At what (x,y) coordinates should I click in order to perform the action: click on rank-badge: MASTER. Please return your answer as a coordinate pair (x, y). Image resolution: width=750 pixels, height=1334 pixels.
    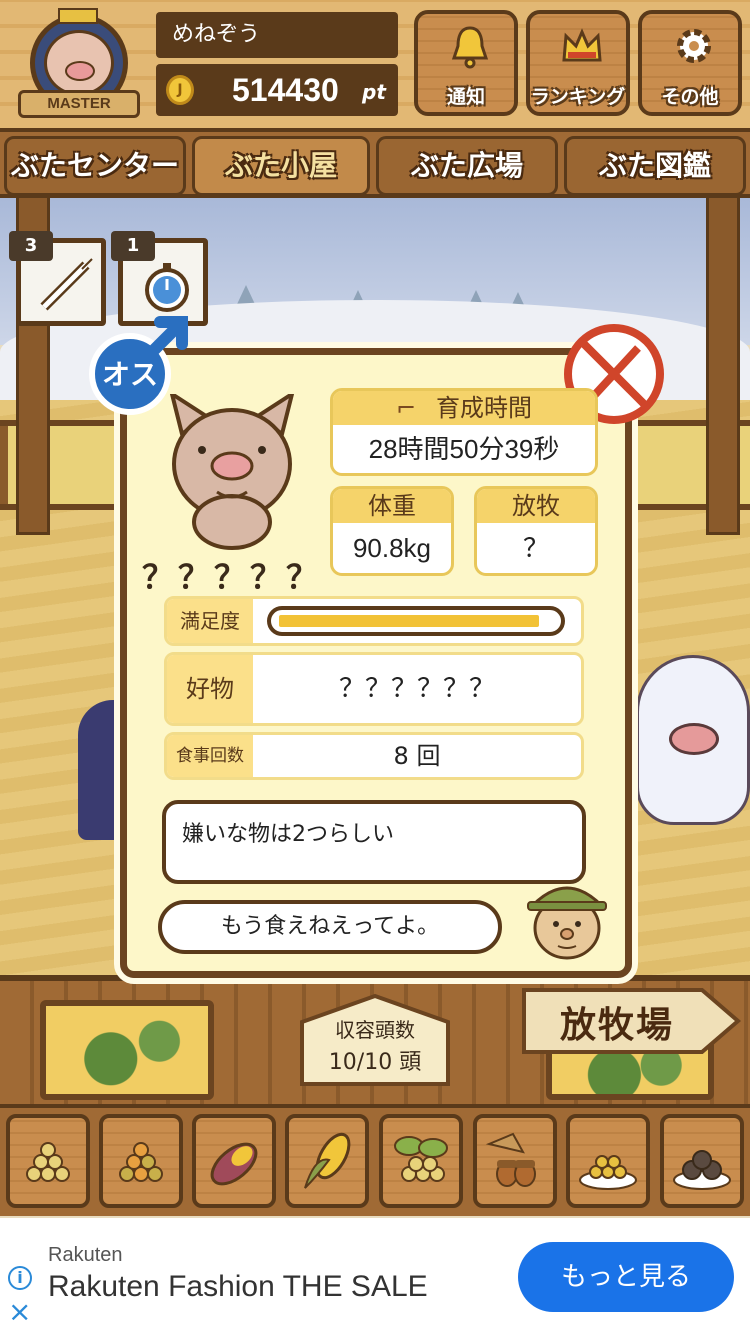
    Looking at the image, I should click on (79, 64).